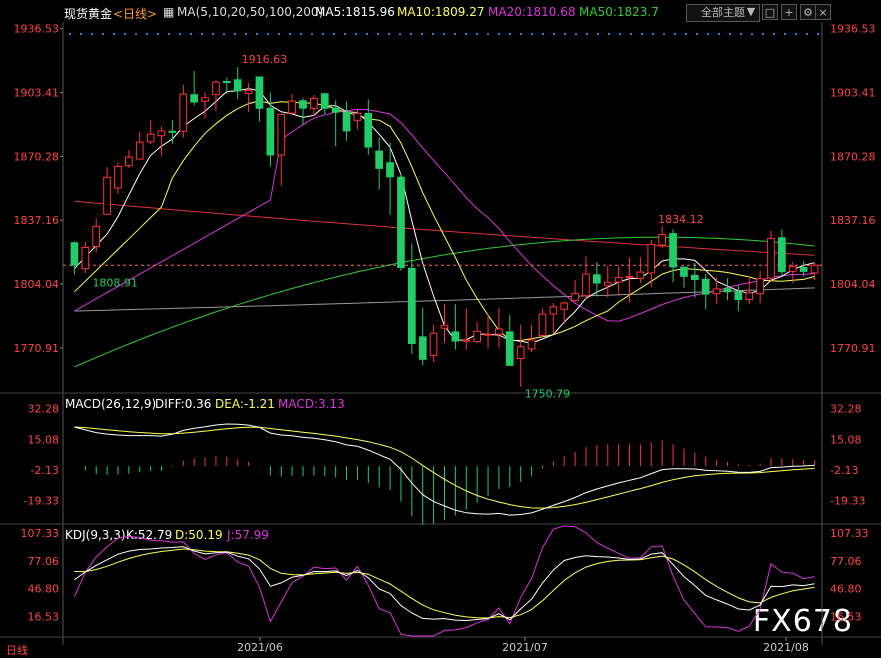 The image size is (881, 658). Describe the element at coordinates (548, 394) in the screenshot. I see `low-annotation: 1750.79` at that location.